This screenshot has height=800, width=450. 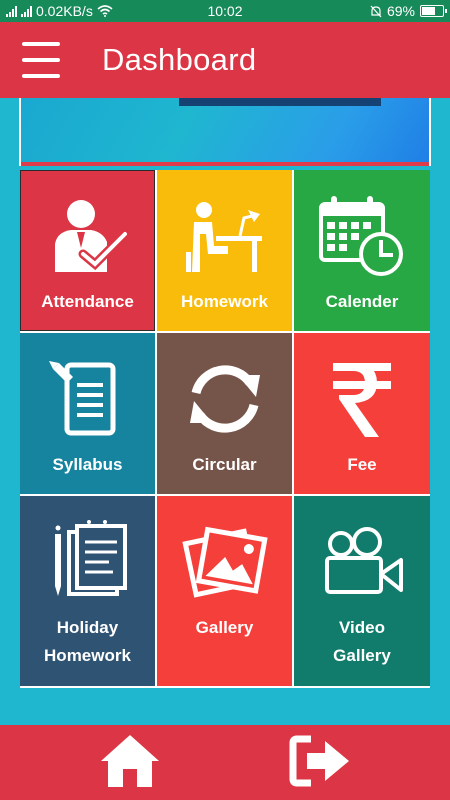 I want to click on tile-label-line: Homework, so click(x=87, y=655).